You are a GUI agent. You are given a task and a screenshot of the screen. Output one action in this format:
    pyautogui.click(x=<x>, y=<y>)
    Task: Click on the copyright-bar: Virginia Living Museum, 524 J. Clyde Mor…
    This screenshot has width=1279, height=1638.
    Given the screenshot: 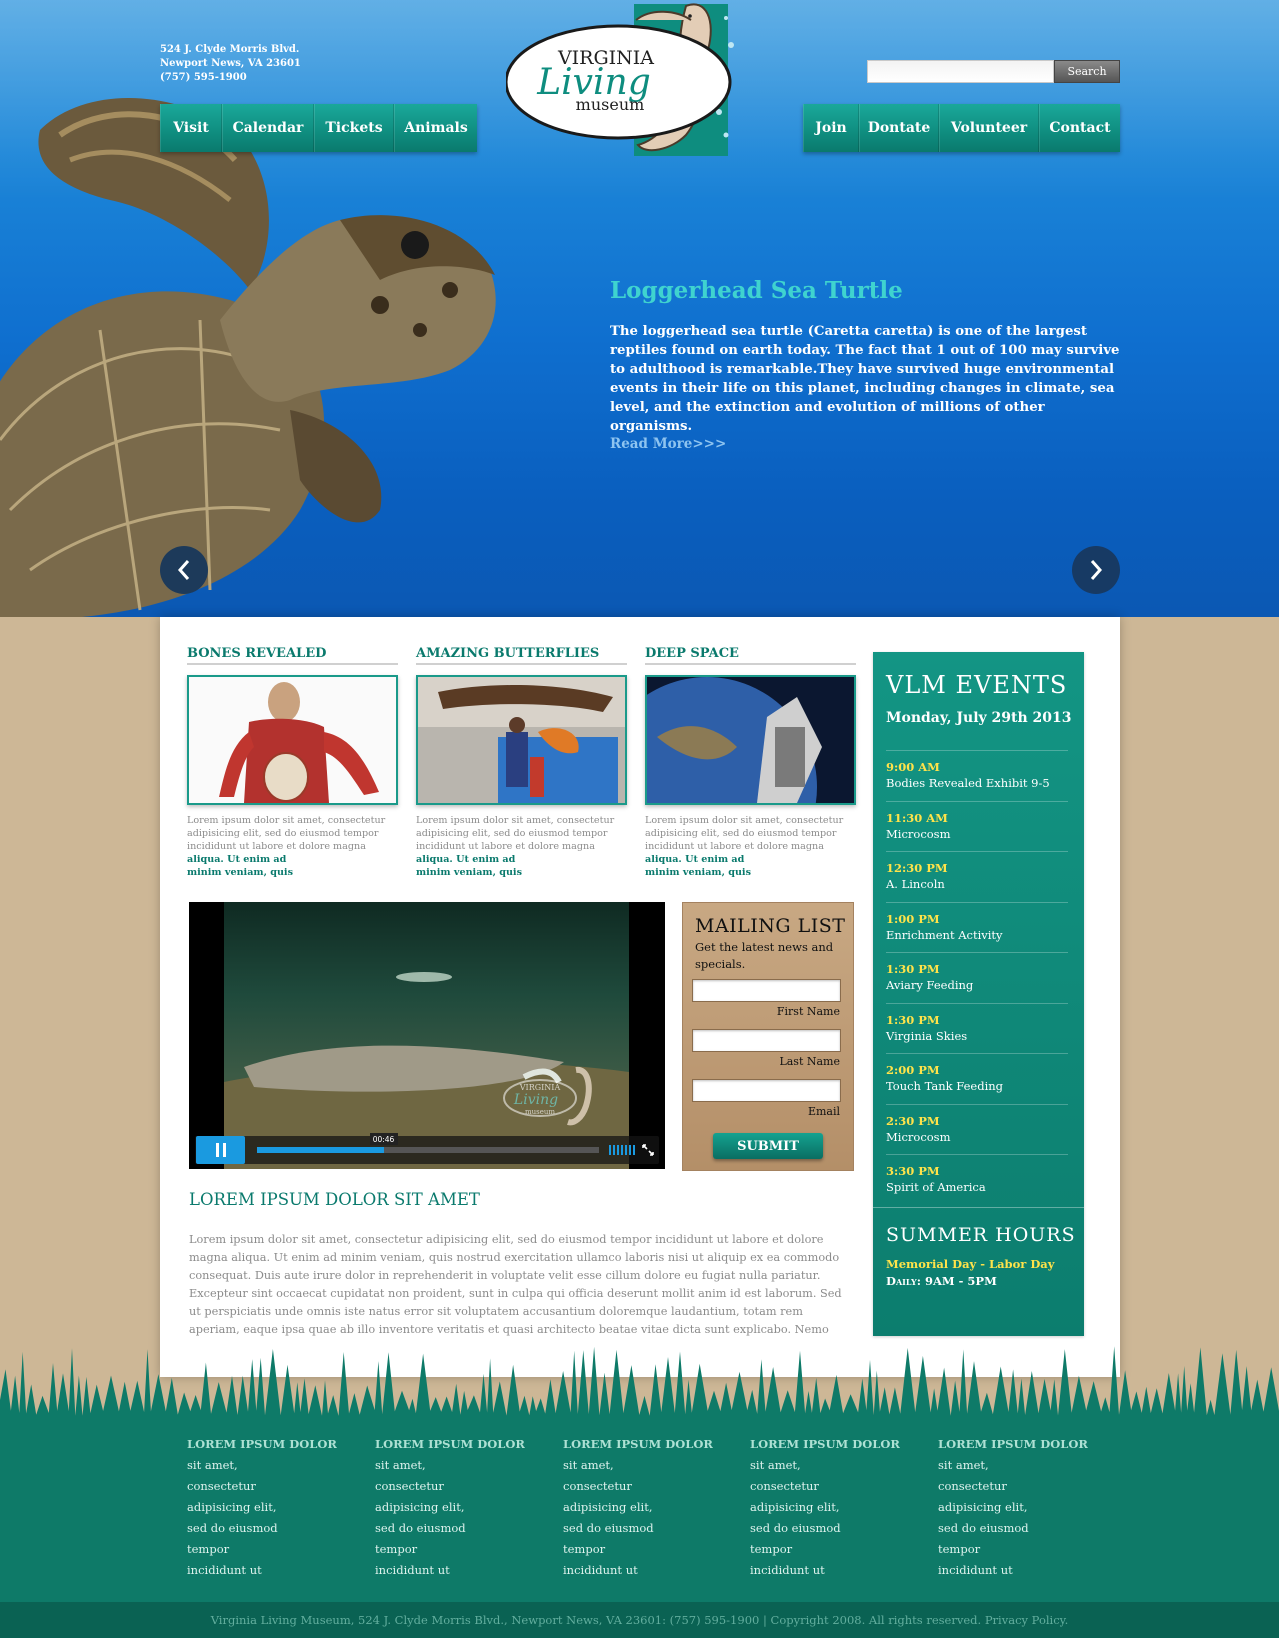 What is the action you would take?
    pyautogui.click(x=639, y=1620)
    